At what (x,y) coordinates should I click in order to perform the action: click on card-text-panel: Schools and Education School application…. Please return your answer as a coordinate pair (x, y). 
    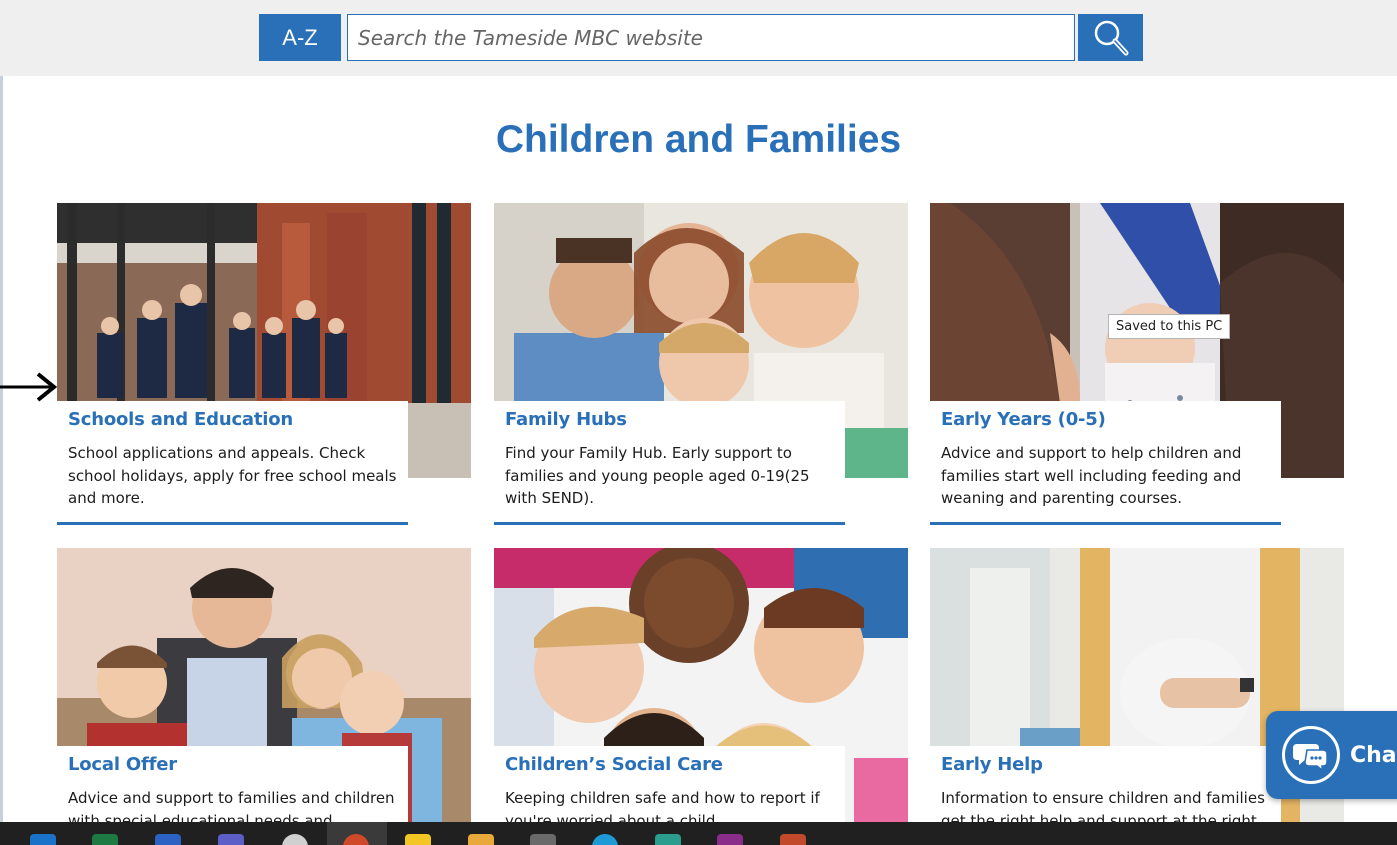
    Looking at the image, I should click on (232, 463).